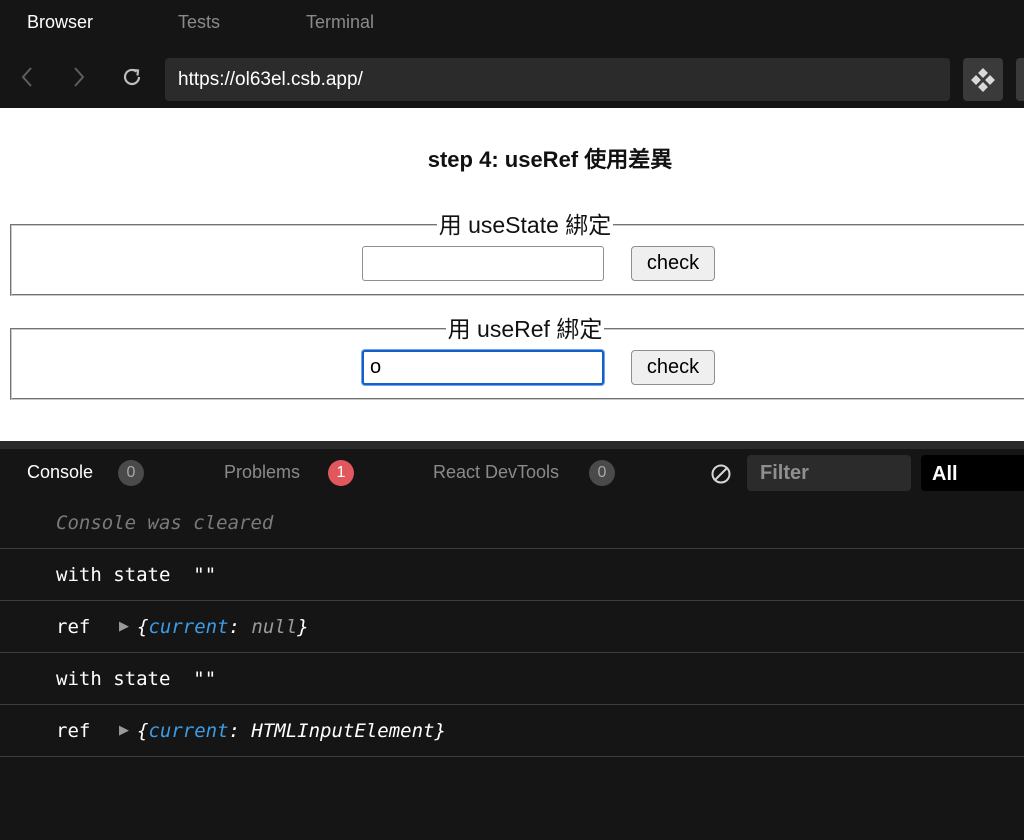  I want to click on log-row-cleared: Console was cleared, so click(512, 523).